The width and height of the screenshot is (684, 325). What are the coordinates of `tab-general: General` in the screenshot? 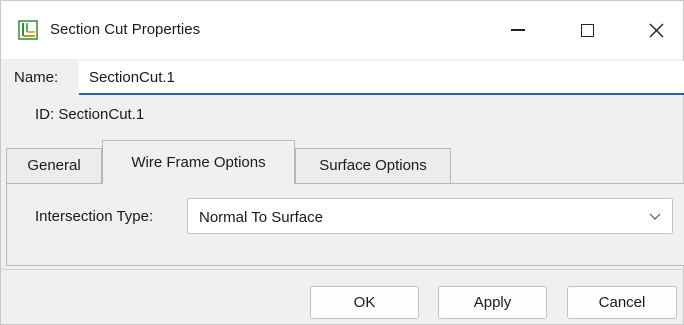 It's located at (54, 165).